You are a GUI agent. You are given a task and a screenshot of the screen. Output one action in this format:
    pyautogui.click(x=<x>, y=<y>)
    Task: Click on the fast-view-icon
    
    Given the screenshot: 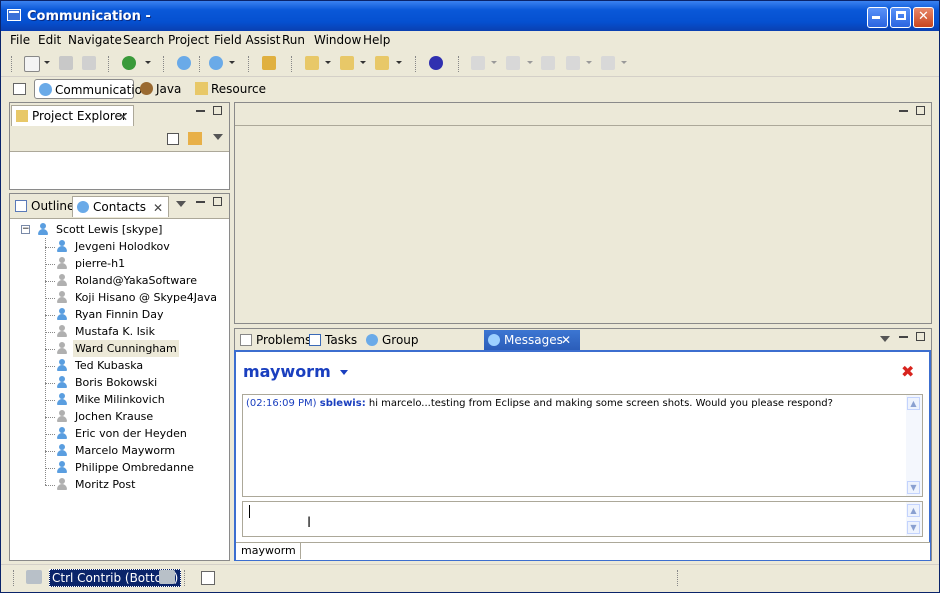 What is the action you would take?
    pyautogui.click(x=208, y=578)
    